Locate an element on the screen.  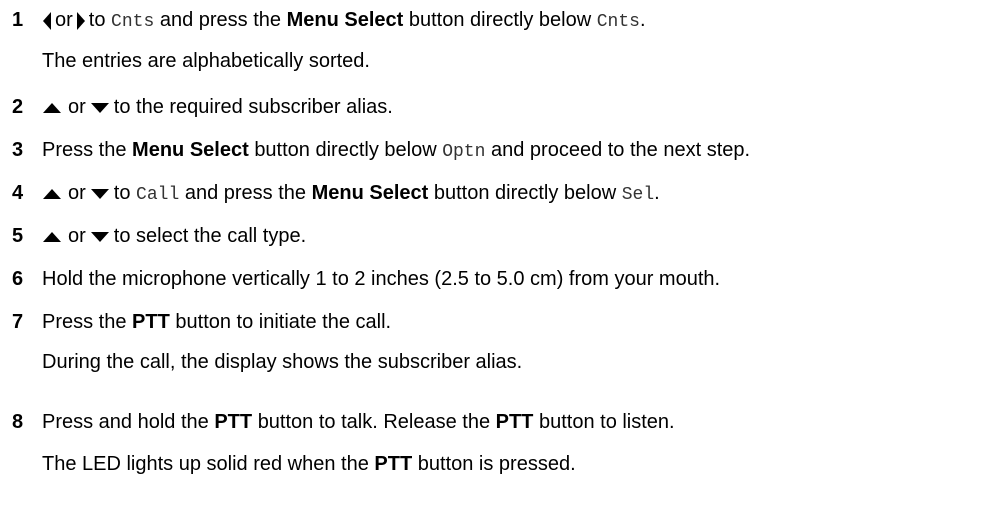
step-number: 4 is located at coordinates (18, 193).